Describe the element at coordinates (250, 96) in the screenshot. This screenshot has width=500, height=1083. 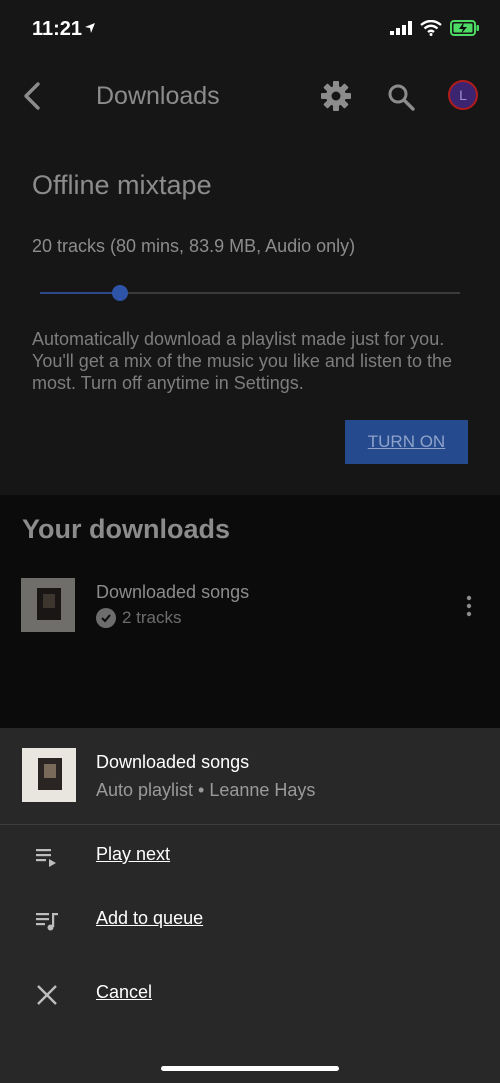
I see `app-header: Downloads L` at that location.